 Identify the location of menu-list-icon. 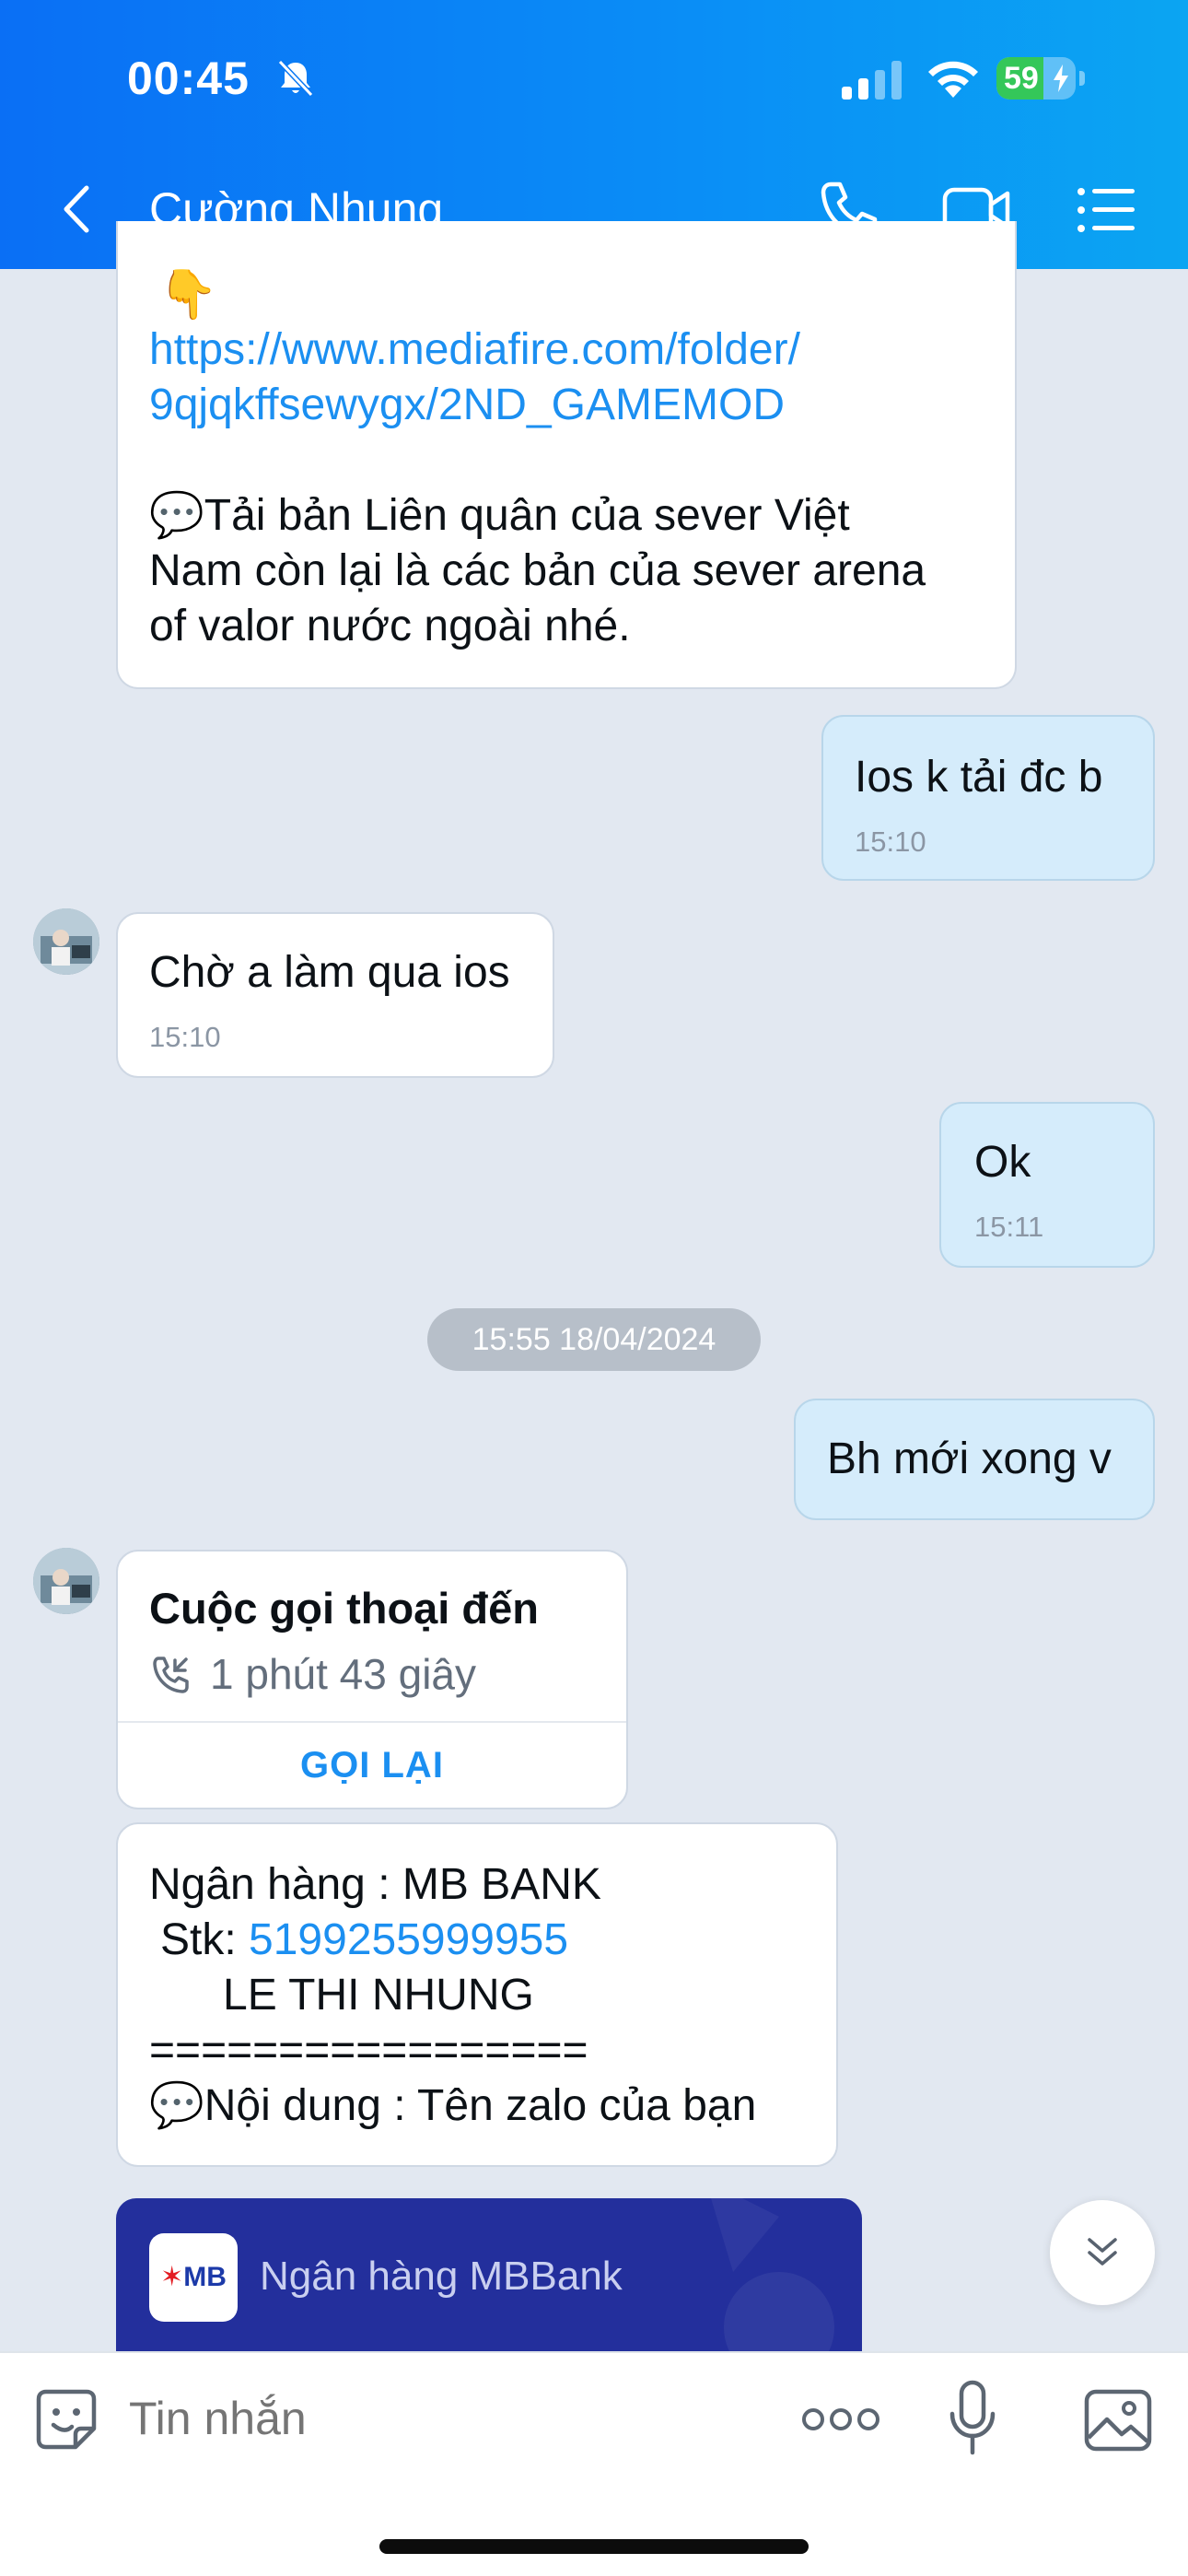
(1106, 210).